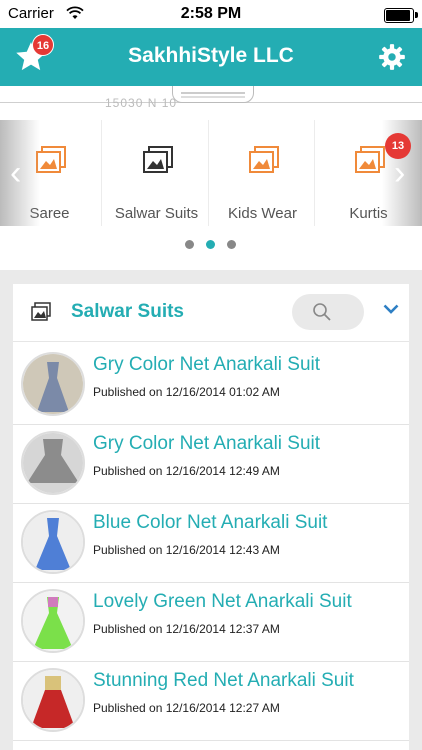  What do you see at coordinates (211, 277) in the screenshot?
I see `section-gap` at bounding box center [211, 277].